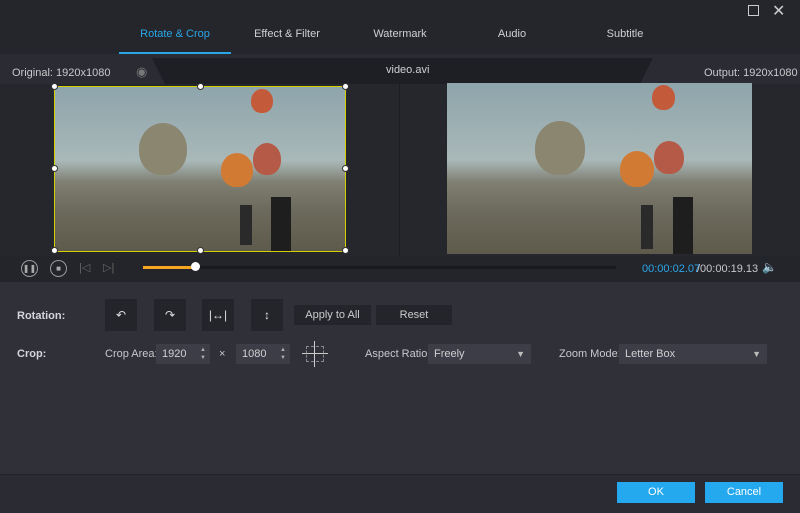 The height and width of the screenshot is (513, 800). What do you see at coordinates (449, 354) in the screenshot?
I see `aspect-ratio-value: Freely` at bounding box center [449, 354].